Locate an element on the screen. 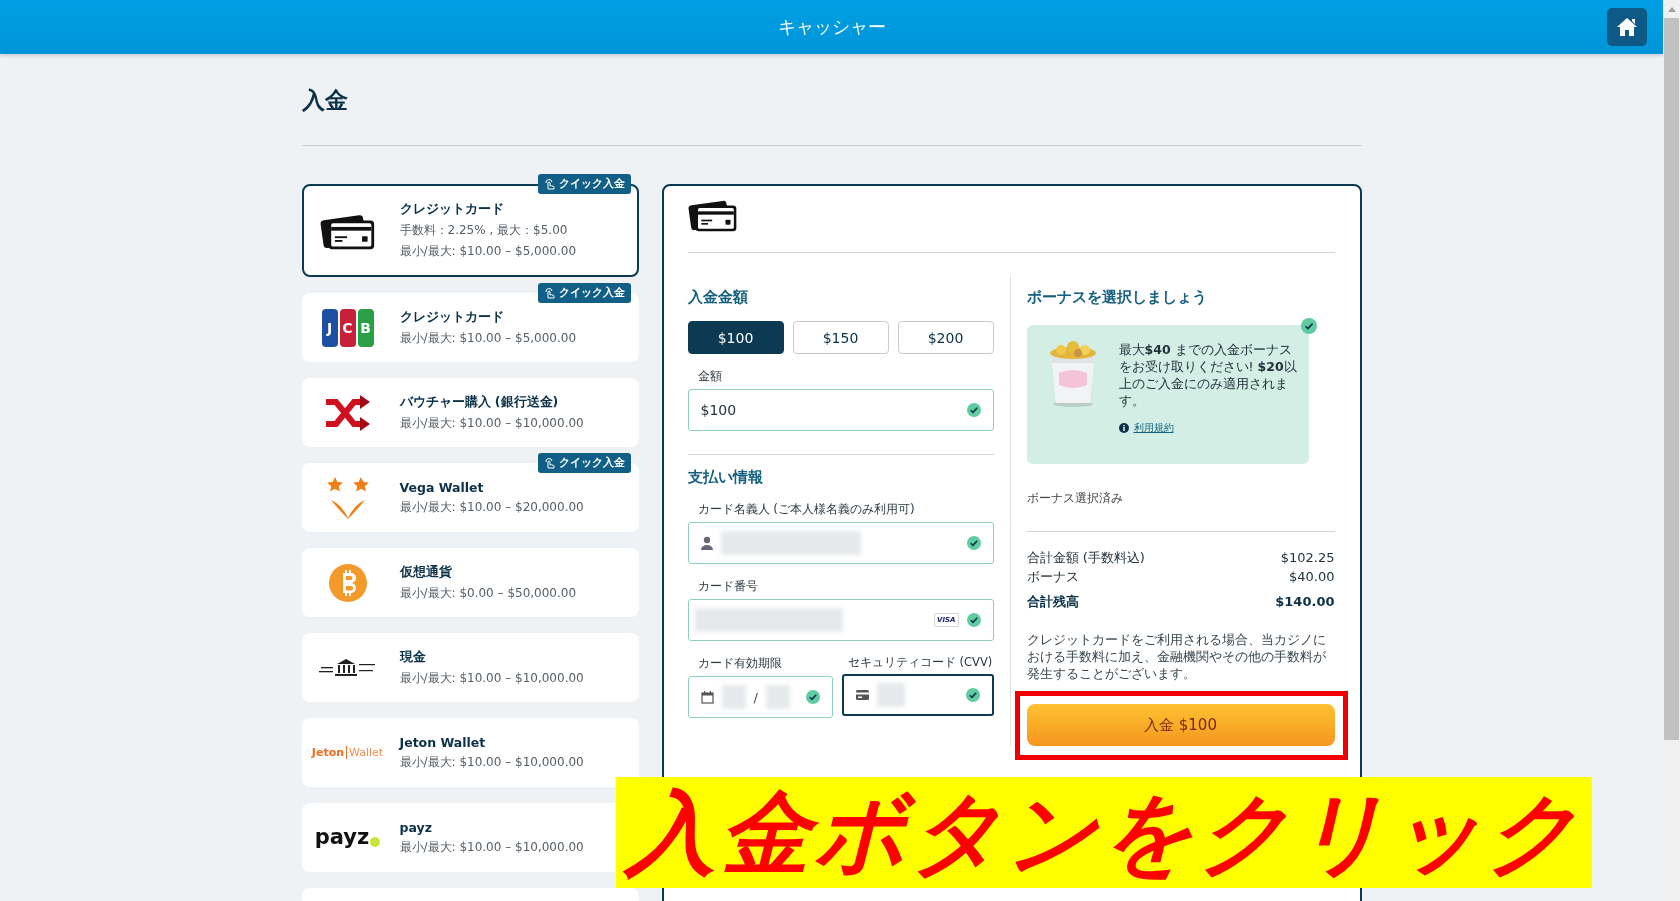  field-label: カード番号 is located at coordinates (728, 586).